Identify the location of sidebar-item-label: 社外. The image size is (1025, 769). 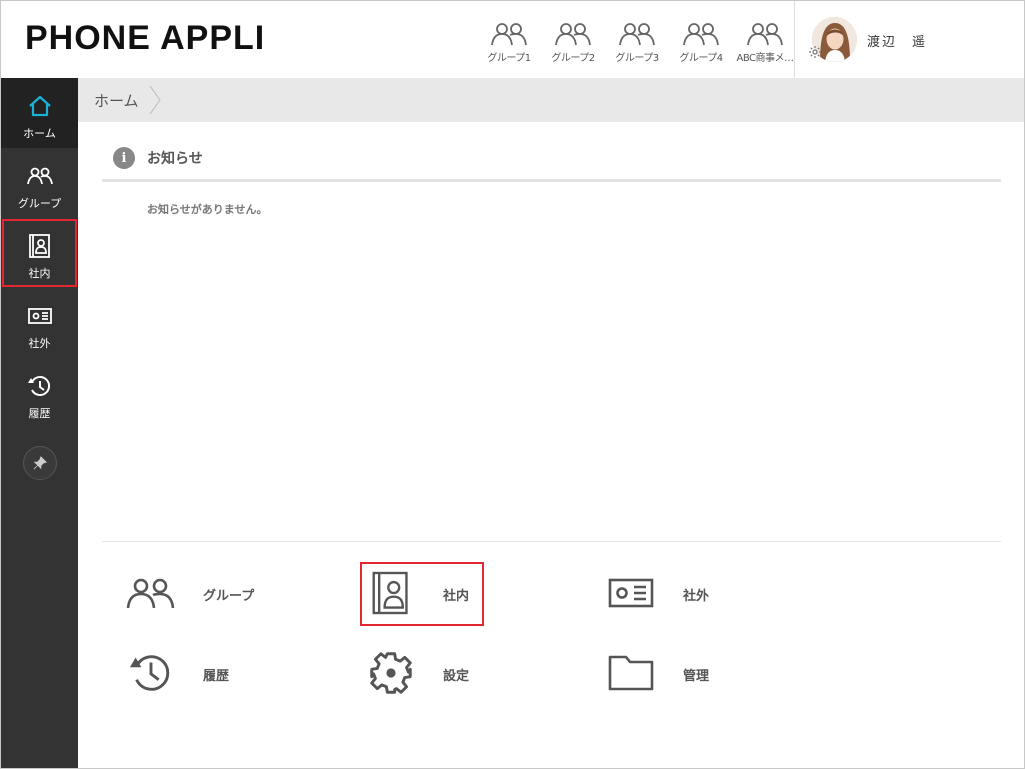
(39, 343).